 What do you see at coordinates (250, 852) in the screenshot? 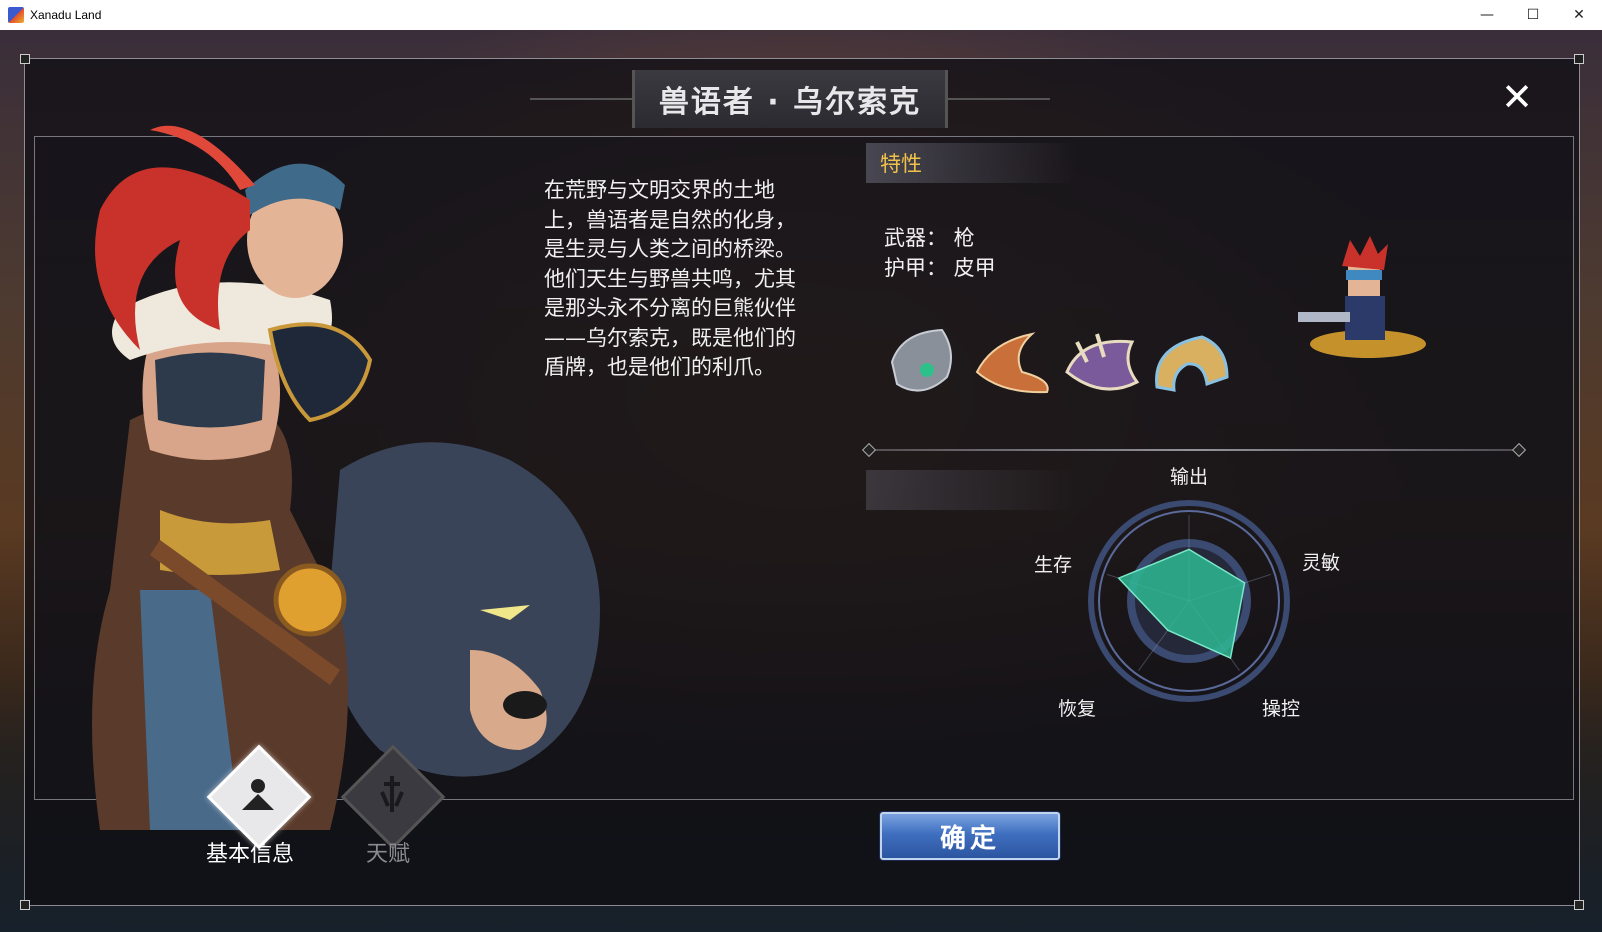
I see `tab-basic-info: 基本信息` at bounding box center [250, 852].